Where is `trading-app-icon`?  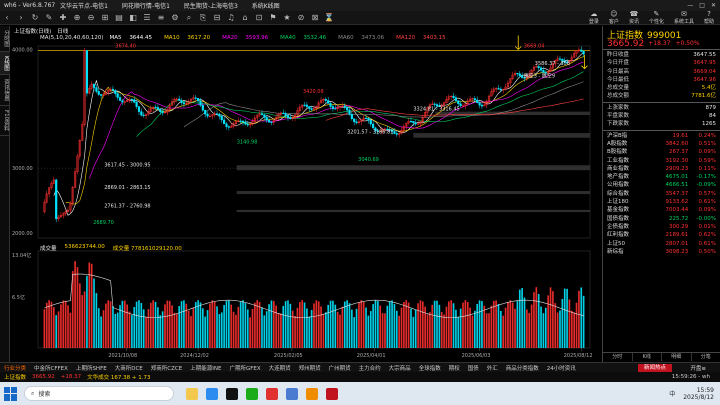 trading-app-icon is located at coordinates (332, 393).